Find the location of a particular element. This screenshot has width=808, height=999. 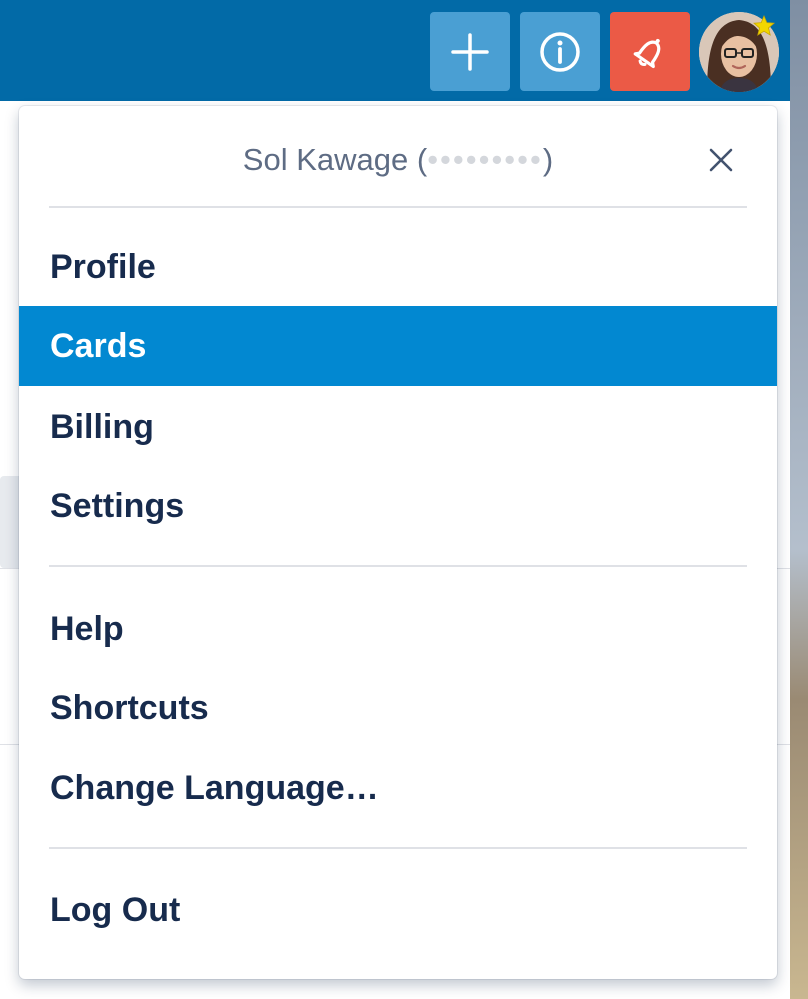

info-button is located at coordinates (560, 51).